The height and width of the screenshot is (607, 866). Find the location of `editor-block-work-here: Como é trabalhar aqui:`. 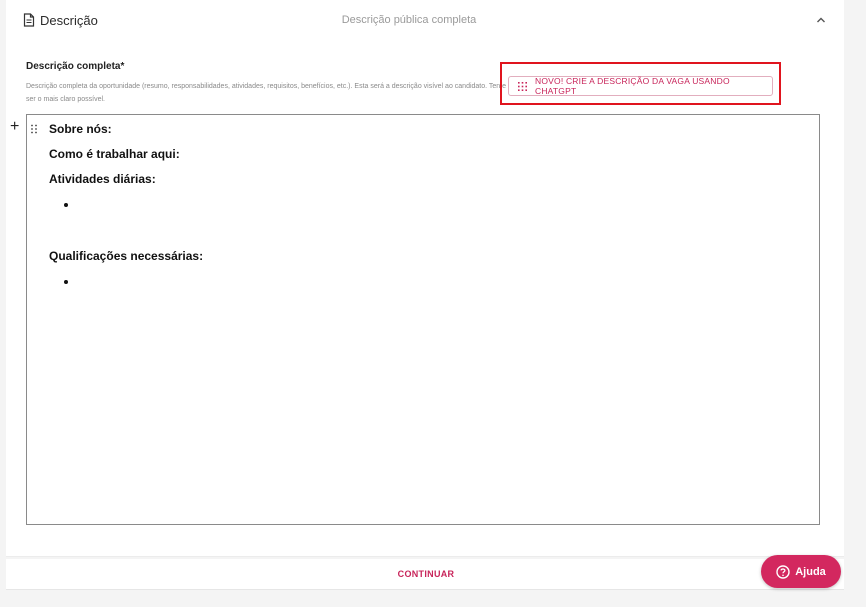

editor-block-work-here: Como é trabalhar aqui: is located at coordinates (114, 154).